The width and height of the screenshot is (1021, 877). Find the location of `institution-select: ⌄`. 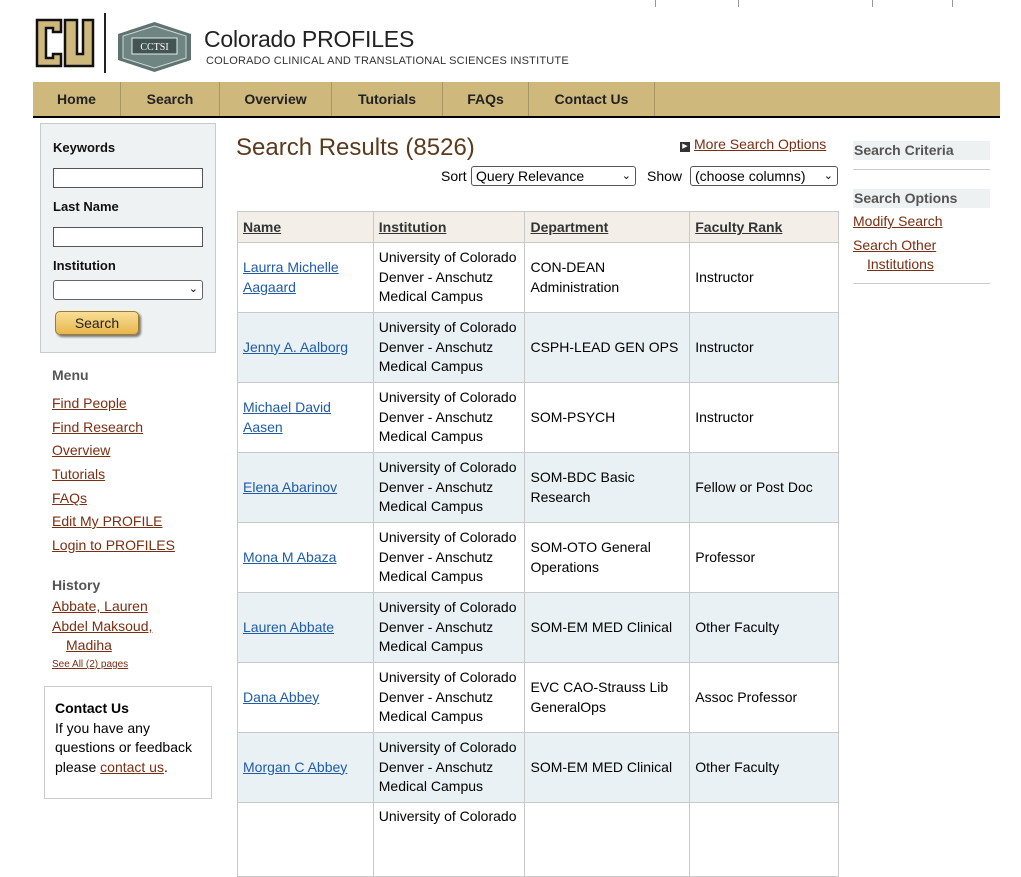

institution-select: ⌄ is located at coordinates (128, 290).